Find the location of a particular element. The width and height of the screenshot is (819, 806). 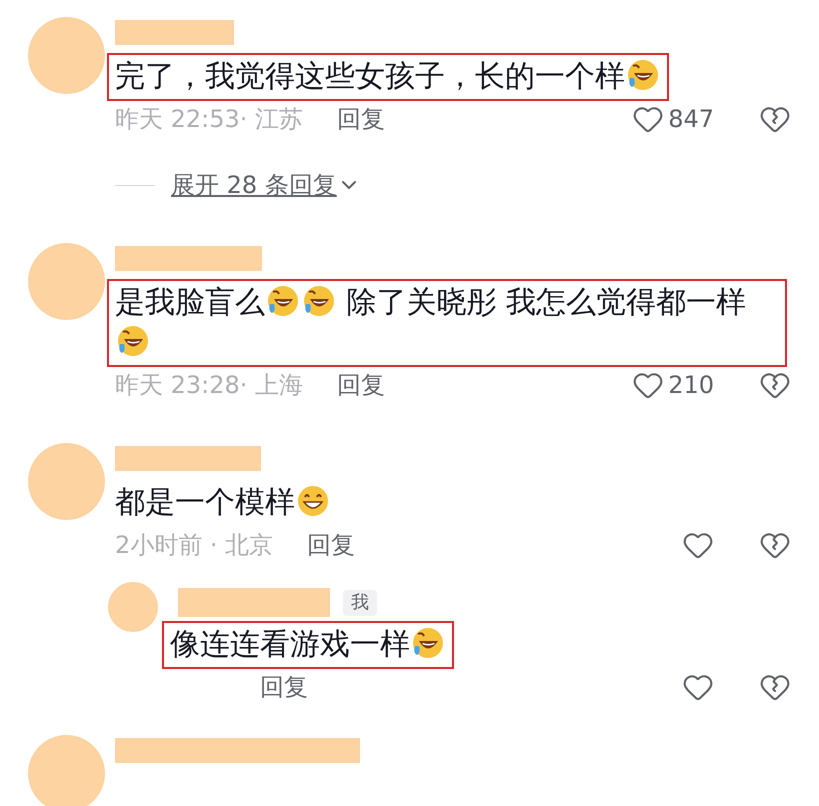

like-count: 210 is located at coordinates (691, 385).